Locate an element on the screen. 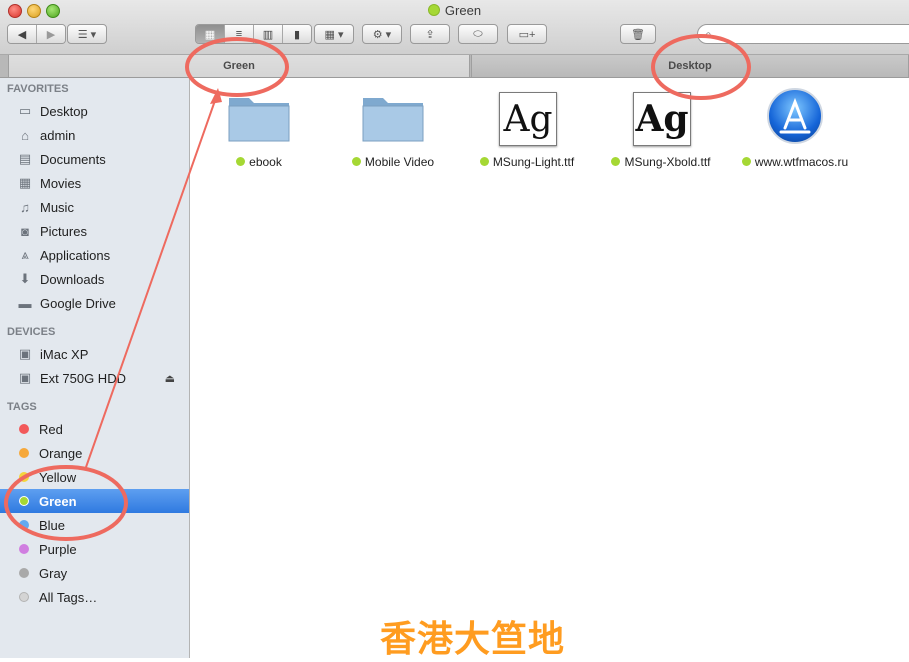 Image resolution: width=909 pixels, height=662 pixels. folder-icon is located at coordinates (393, 118).